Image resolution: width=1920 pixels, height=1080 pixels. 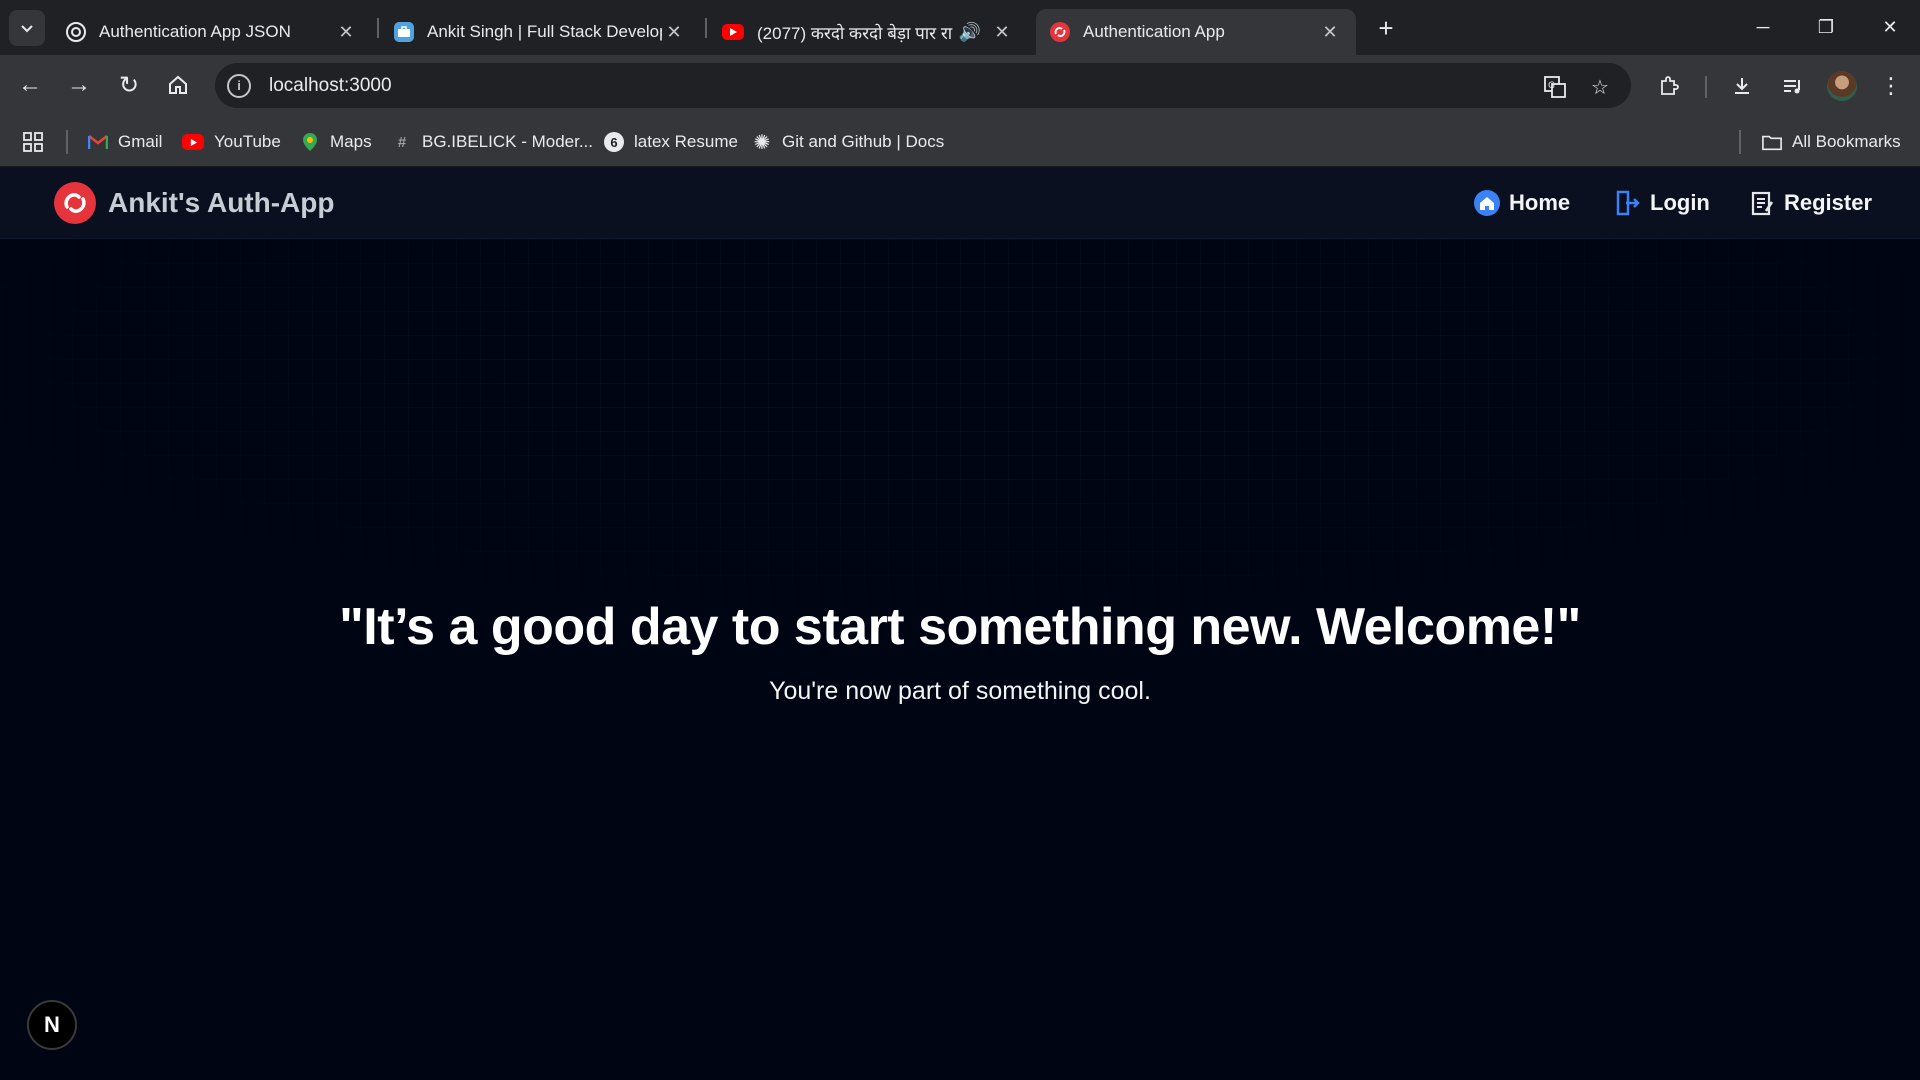 I want to click on bookmark-label: latex Resume, so click(x=686, y=141).